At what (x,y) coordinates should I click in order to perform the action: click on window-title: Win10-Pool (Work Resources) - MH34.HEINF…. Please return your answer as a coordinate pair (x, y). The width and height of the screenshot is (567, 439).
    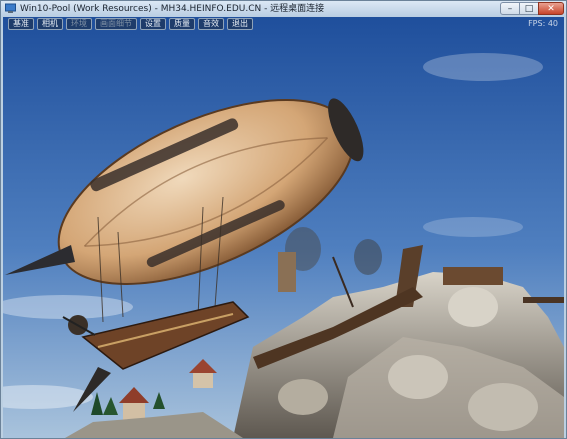
    Looking at the image, I should click on (172, 9).